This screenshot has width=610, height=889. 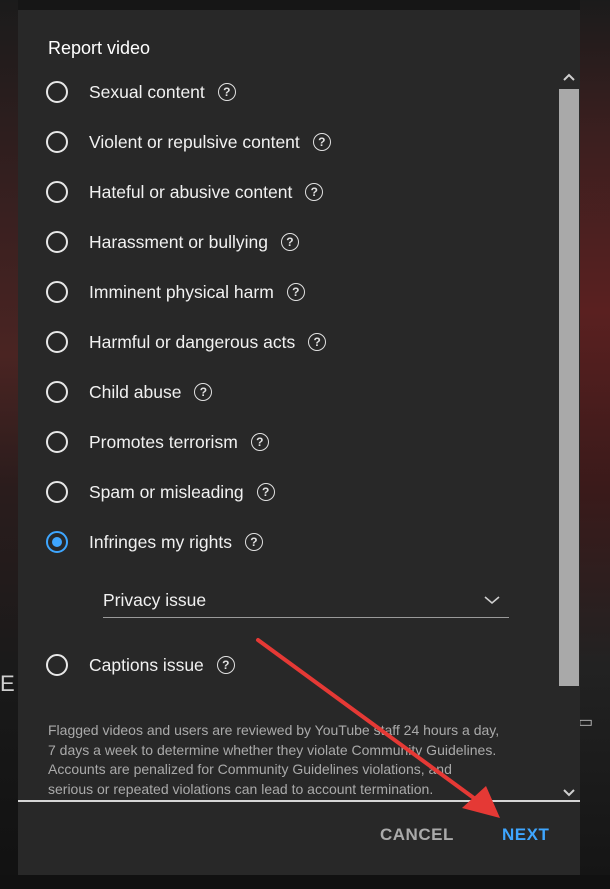 What do you see at coordinates (492, 600) in the screenshot?
I see `chevron-down-icon` at bounding box center [492, 600].